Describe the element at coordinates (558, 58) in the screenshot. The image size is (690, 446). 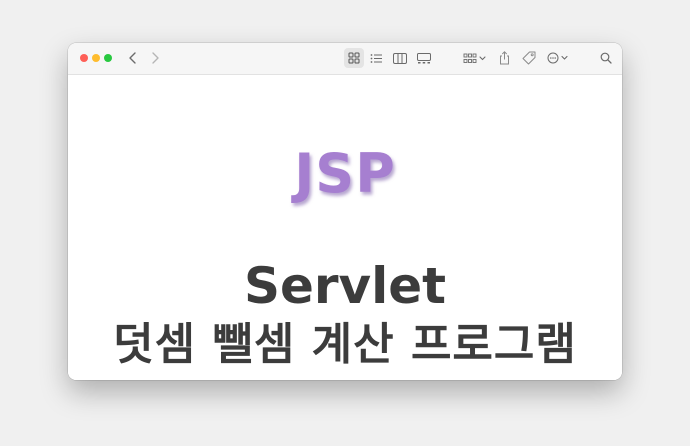
I see `more-actions-icon` at that location.